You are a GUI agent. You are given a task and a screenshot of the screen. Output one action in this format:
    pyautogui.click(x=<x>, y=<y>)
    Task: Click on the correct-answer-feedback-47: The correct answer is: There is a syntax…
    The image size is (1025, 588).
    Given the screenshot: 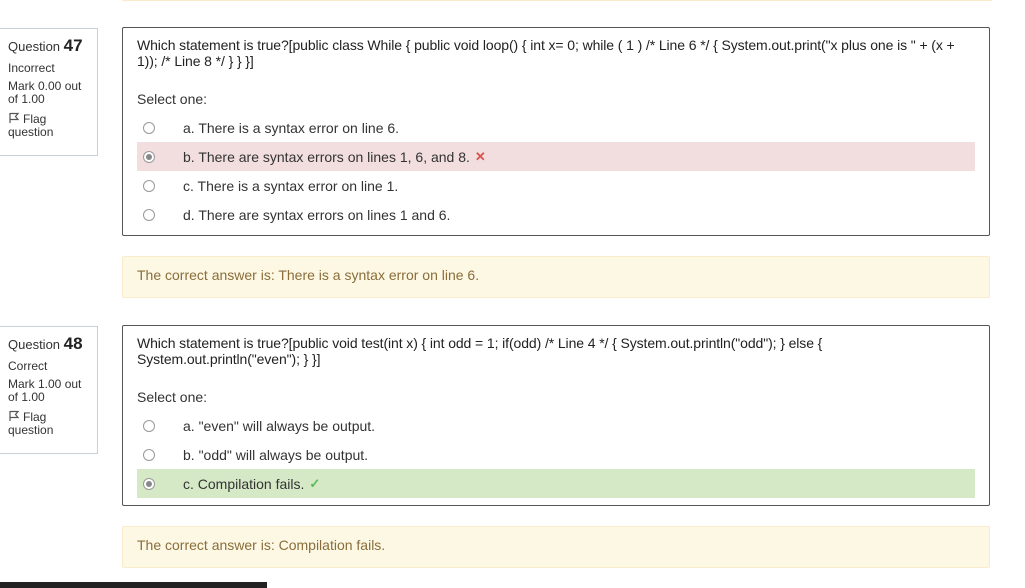 What is the action you would take?
    pyautogui.click(x=556, y=277)
    